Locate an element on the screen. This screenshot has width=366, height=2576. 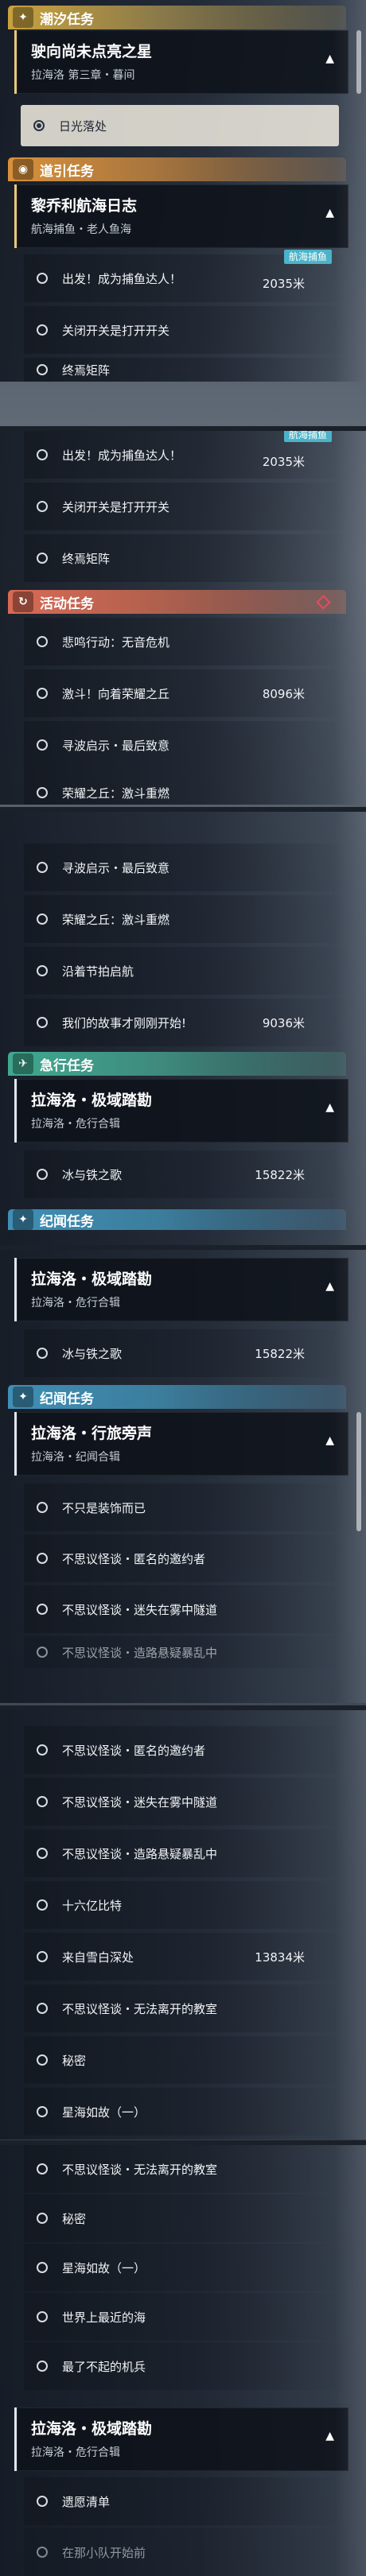
category-event-quests: ↻ 活动任务 is located at coordinates (177, 602).